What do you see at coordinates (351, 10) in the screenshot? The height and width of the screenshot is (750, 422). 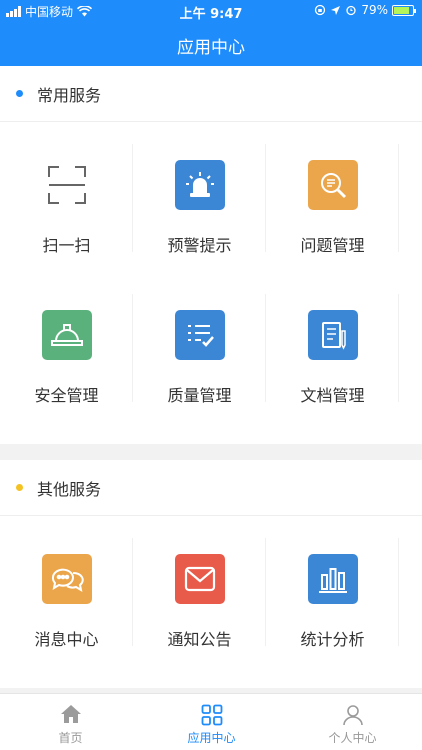 I see `alarm-clock-icon` at bounding box center [351, 10].